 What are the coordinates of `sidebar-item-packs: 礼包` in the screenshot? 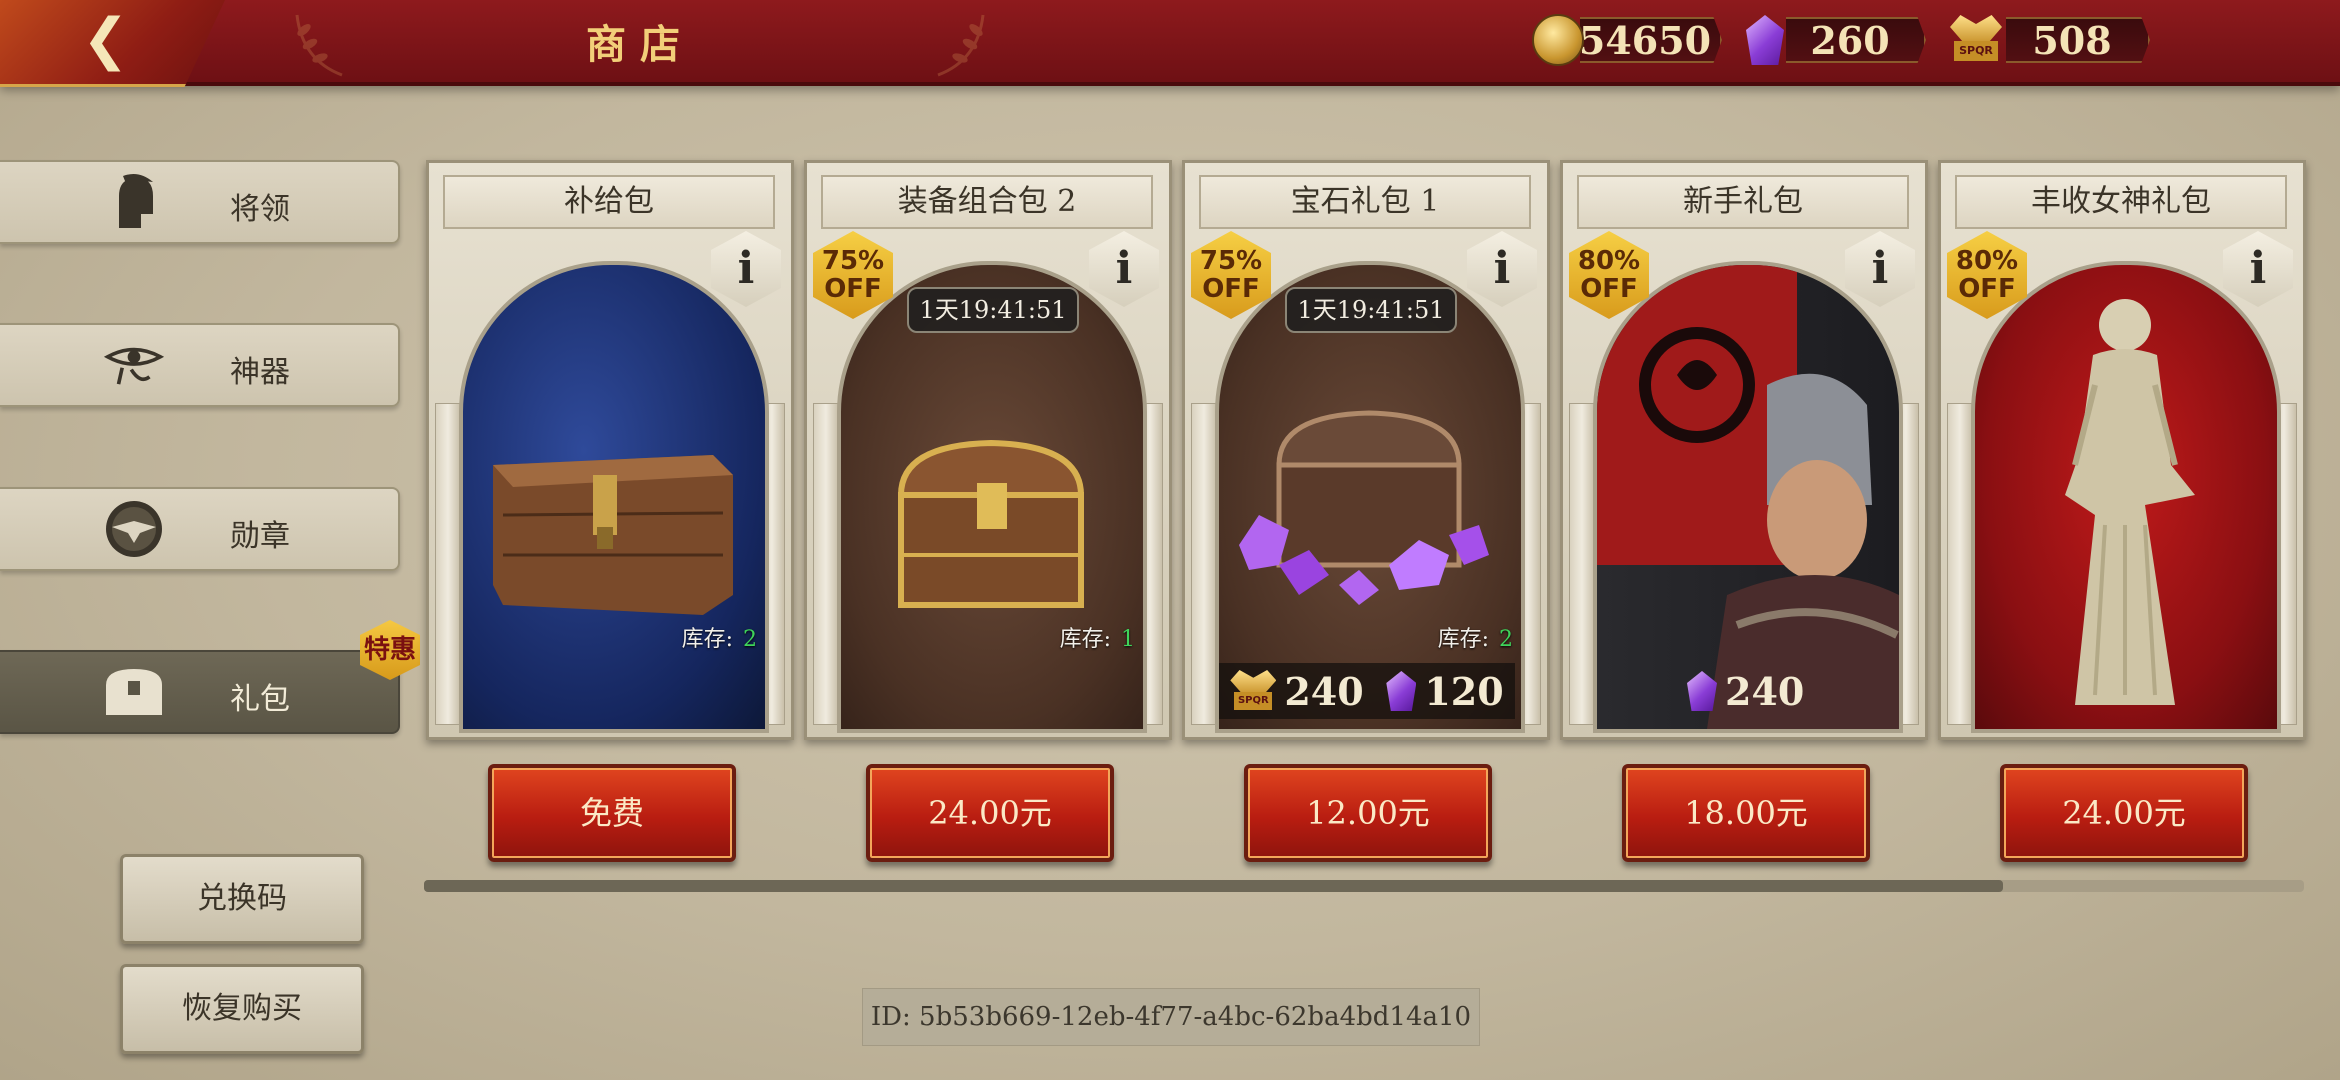 It's located at (200, 692).